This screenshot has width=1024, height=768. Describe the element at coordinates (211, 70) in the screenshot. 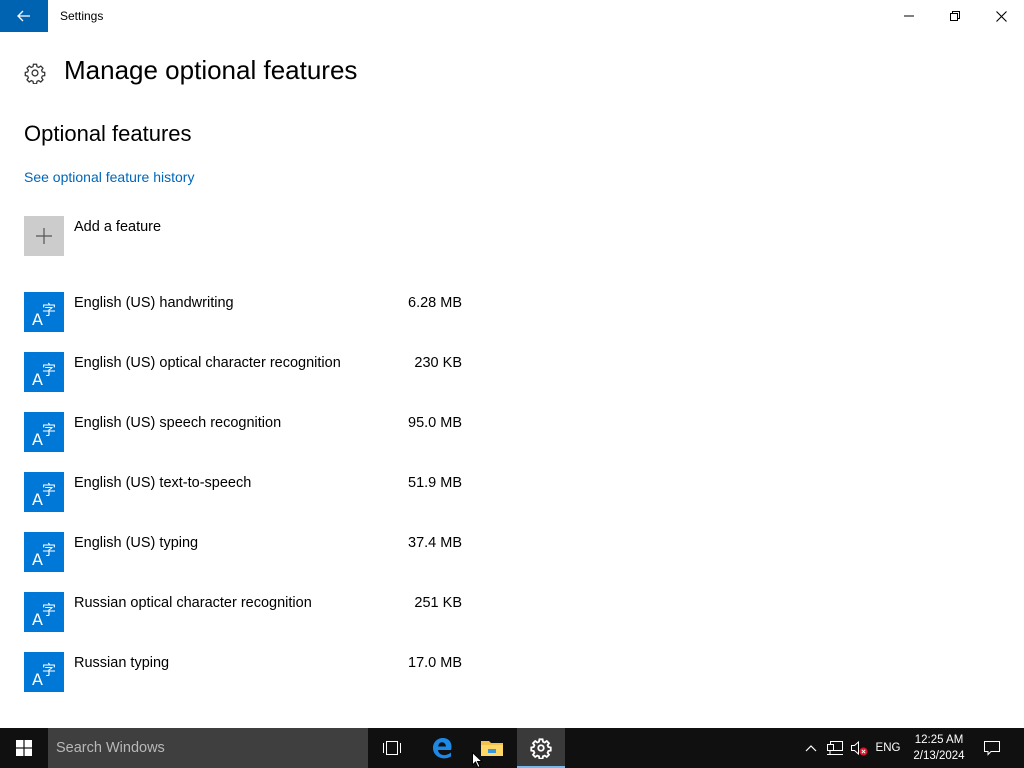

I see `page-title: Manage optional features` at that location.